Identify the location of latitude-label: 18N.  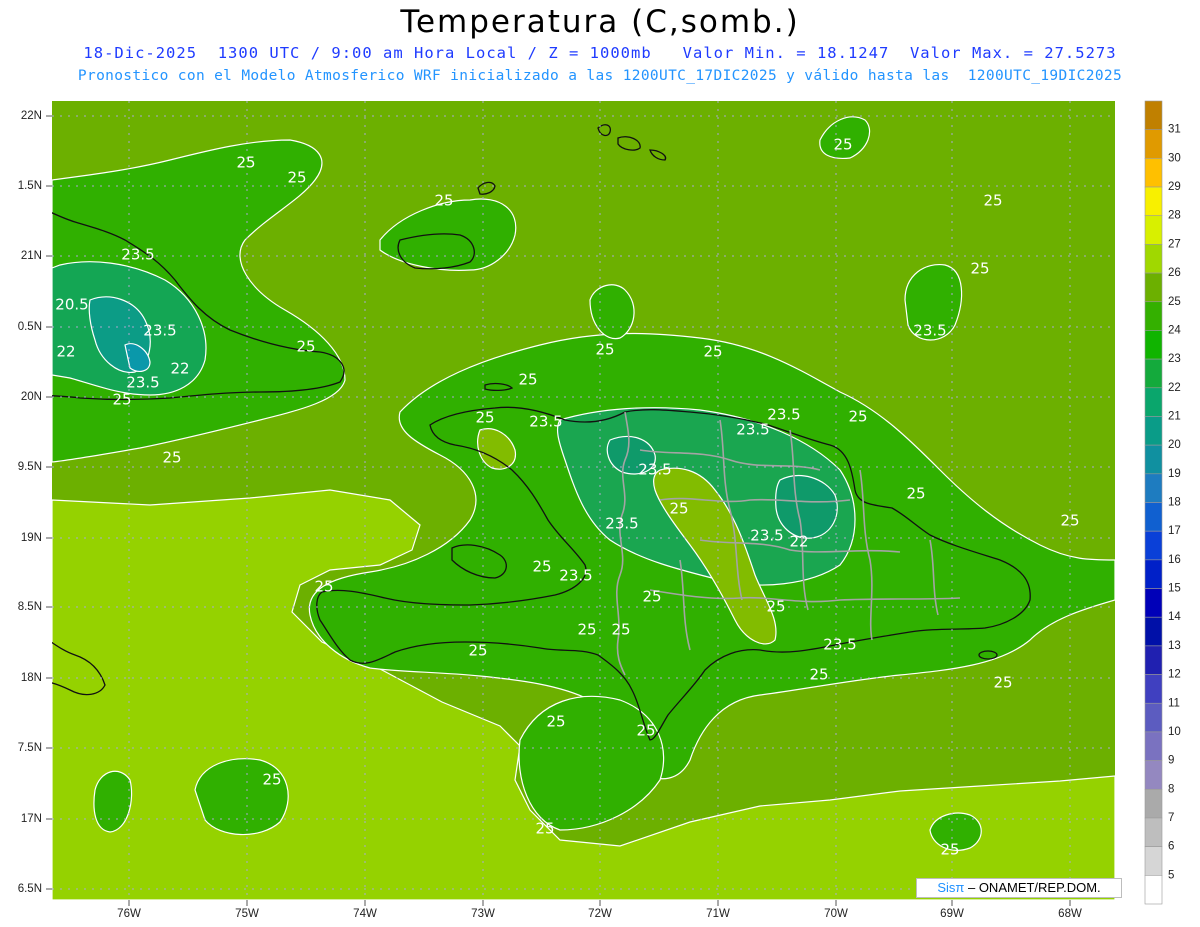
(31, 678).